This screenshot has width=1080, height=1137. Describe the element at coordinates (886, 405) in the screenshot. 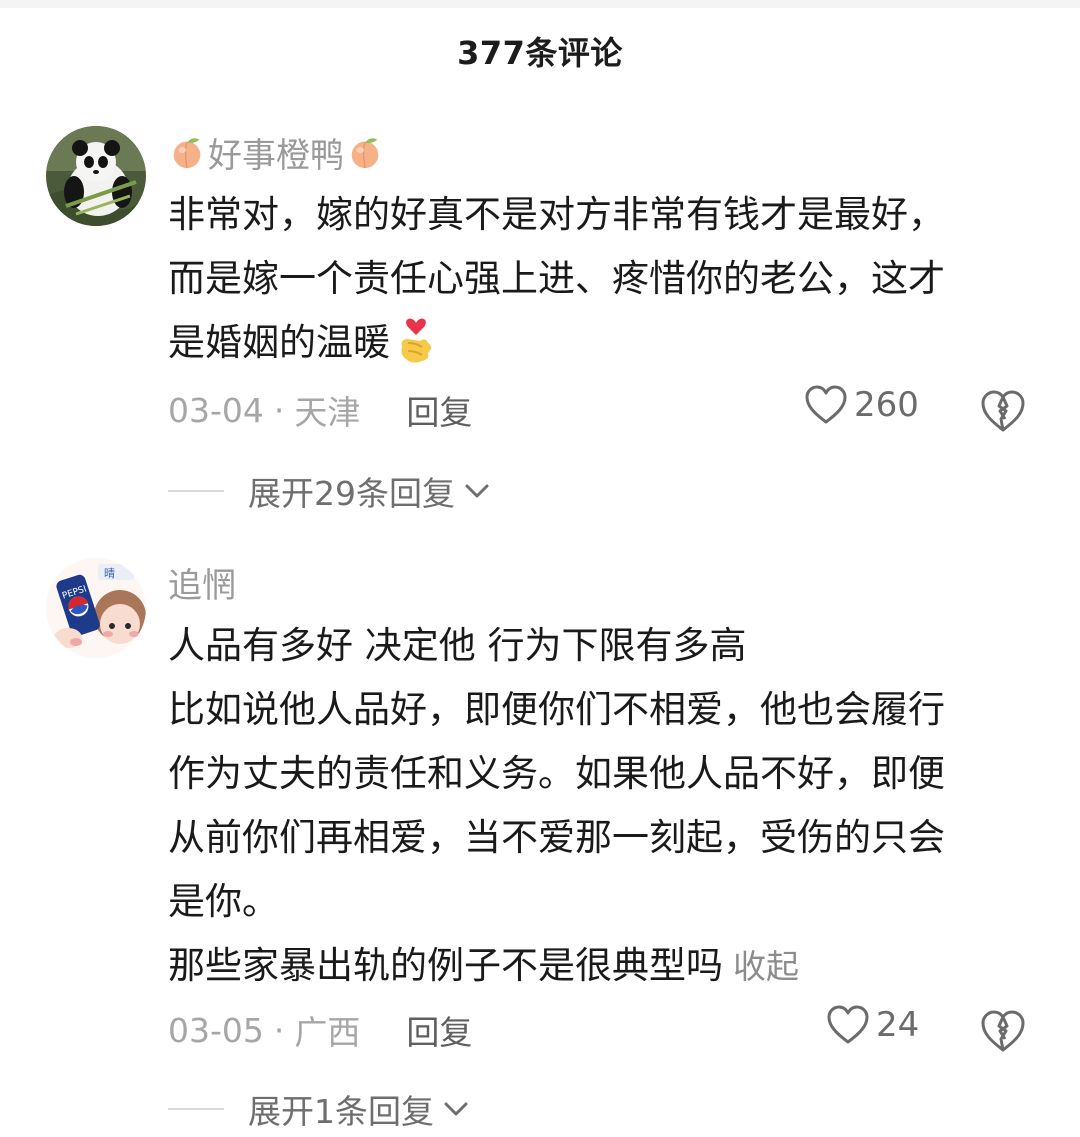

I see `like-count: 260` at that location.